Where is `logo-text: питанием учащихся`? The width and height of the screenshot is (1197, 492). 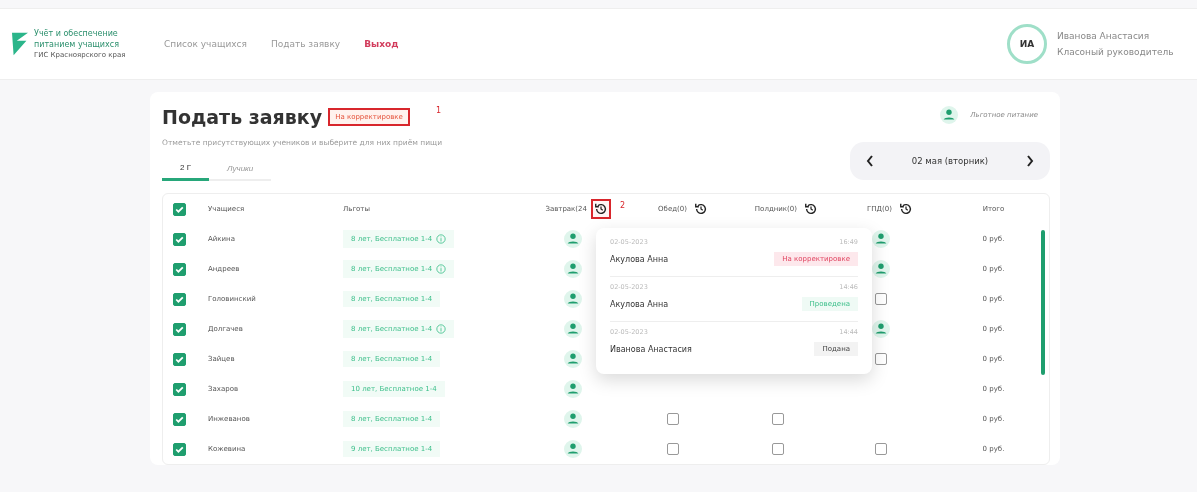
logo-text: питанием учащихся is located at coordinates (77, 44).